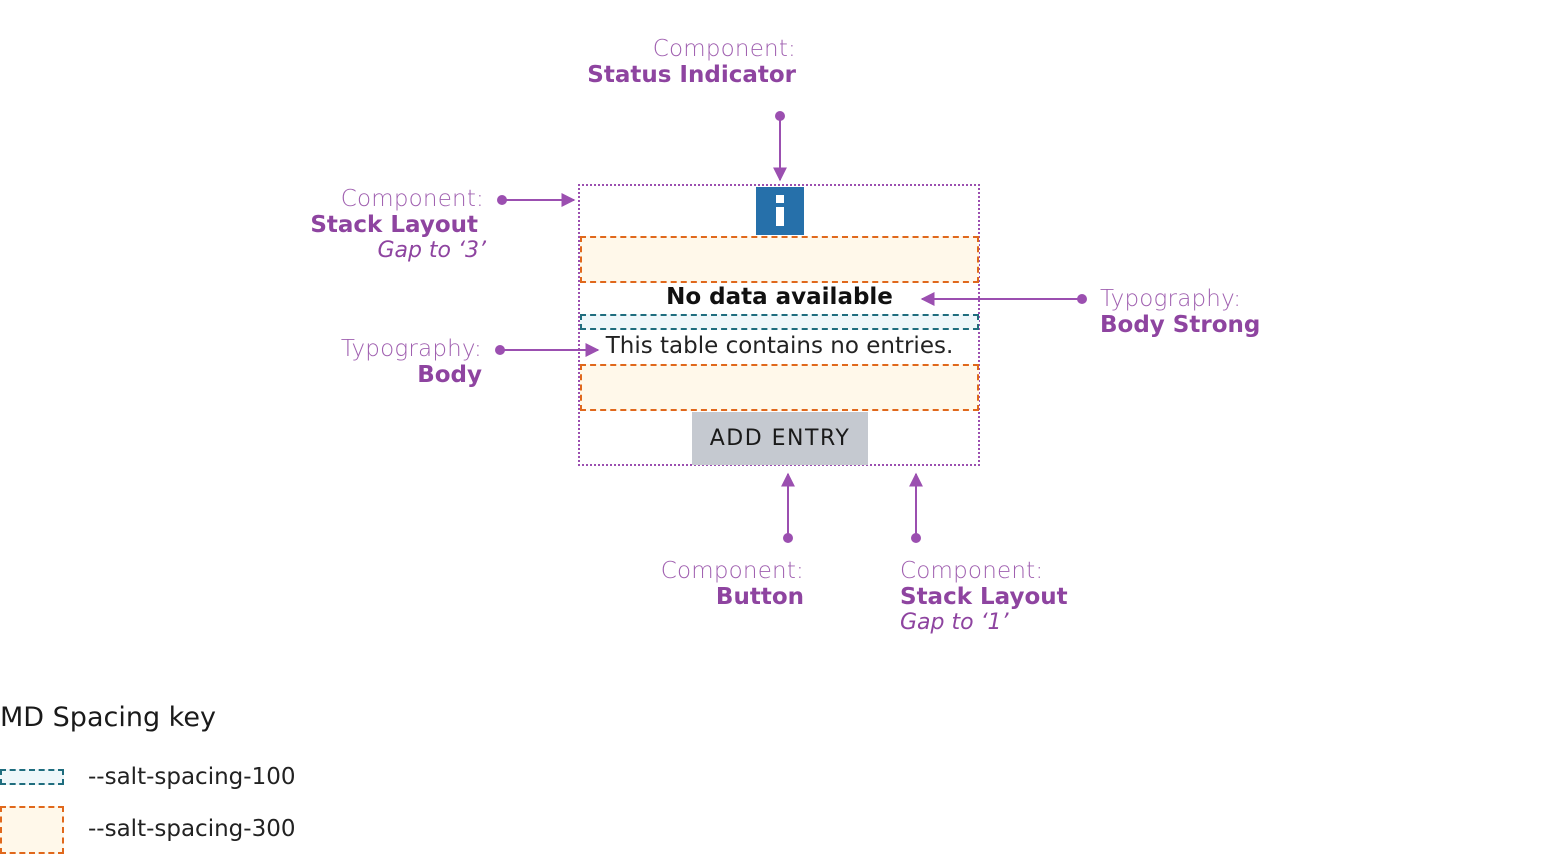  I want to click on annotation-name: Button, so click(759, 597).